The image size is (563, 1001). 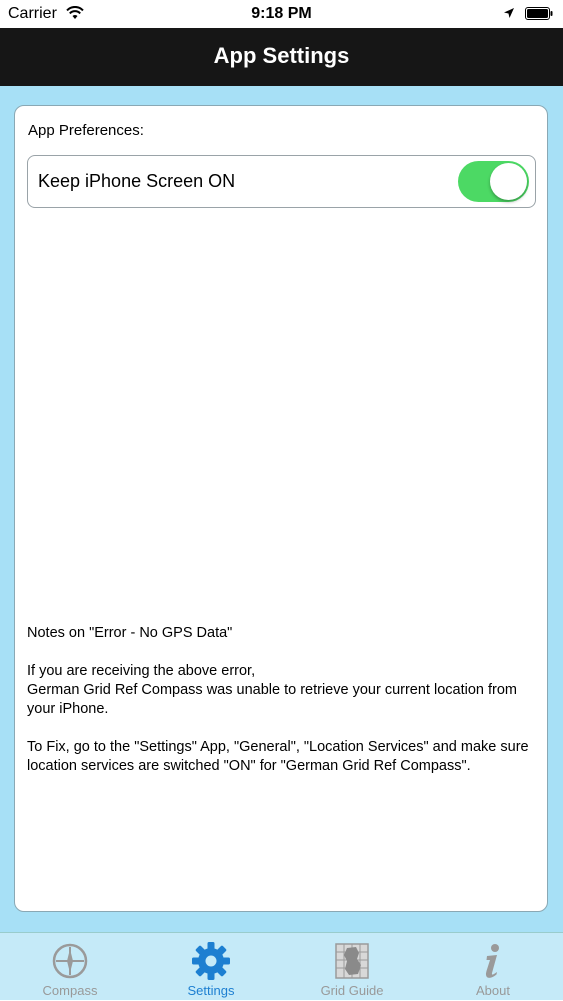 What do you see at coordinates (493, 961) in the screenshot?
I see `info-icon` at bounding box center [493, 961].